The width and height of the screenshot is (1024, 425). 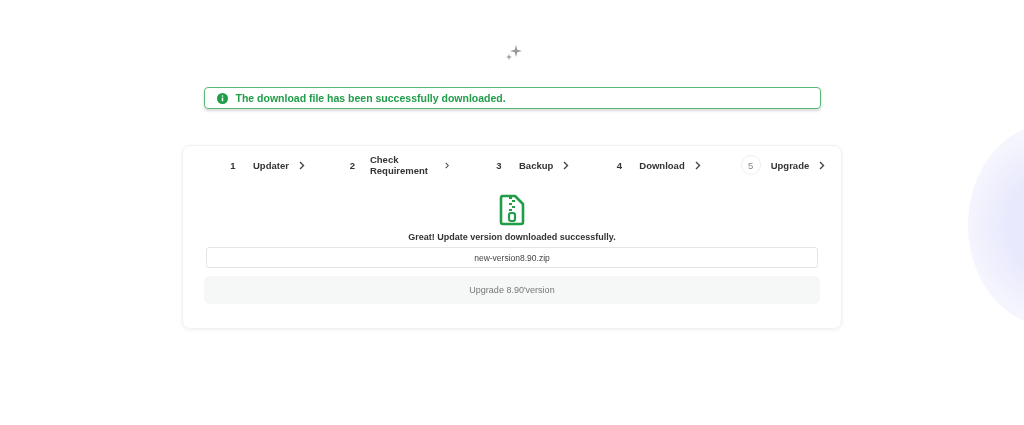 I want to click on sparkle-icon, so click(x=514, y=53).